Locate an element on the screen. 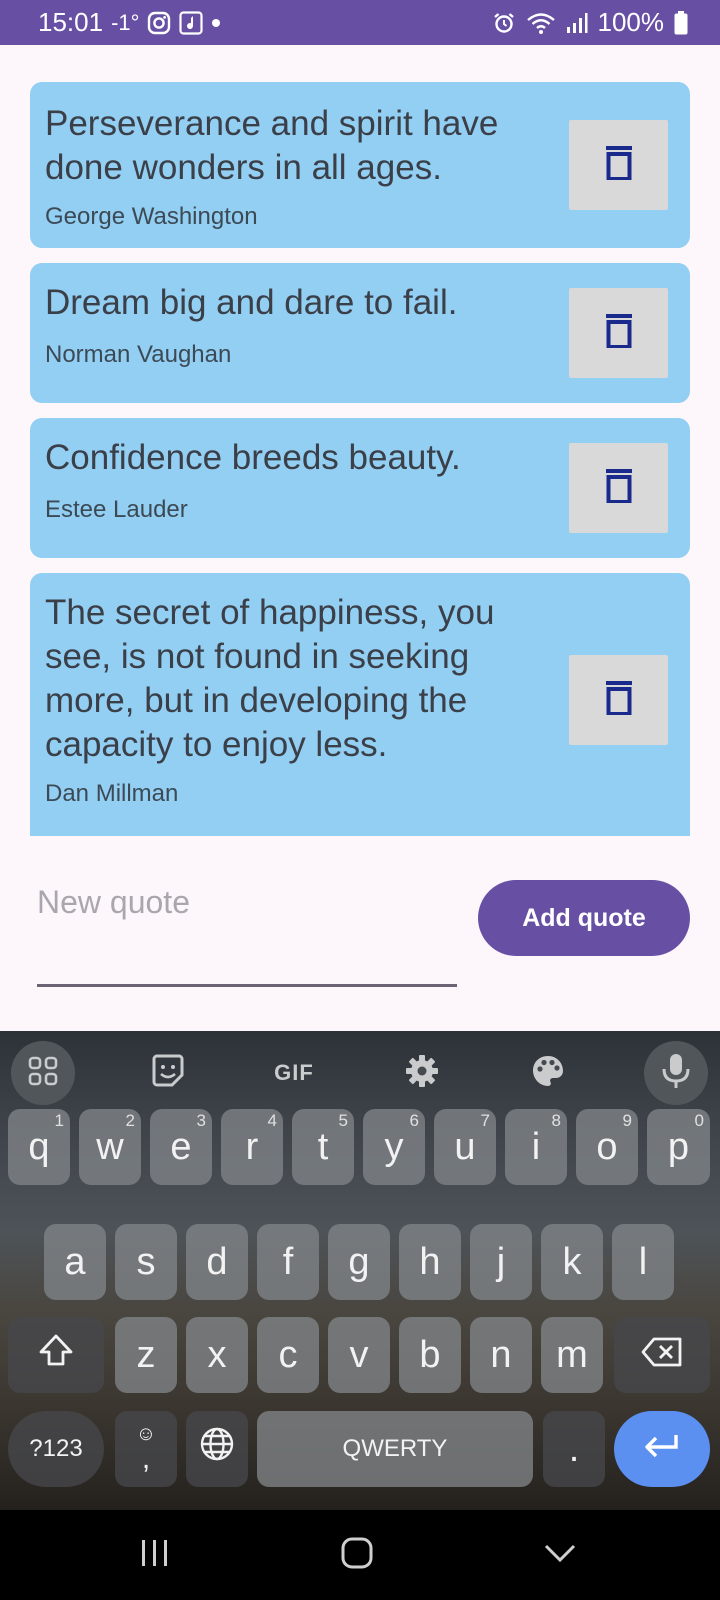 This screenshot has width=720, height=1600. back-button is located at coordinates (560, 1555).